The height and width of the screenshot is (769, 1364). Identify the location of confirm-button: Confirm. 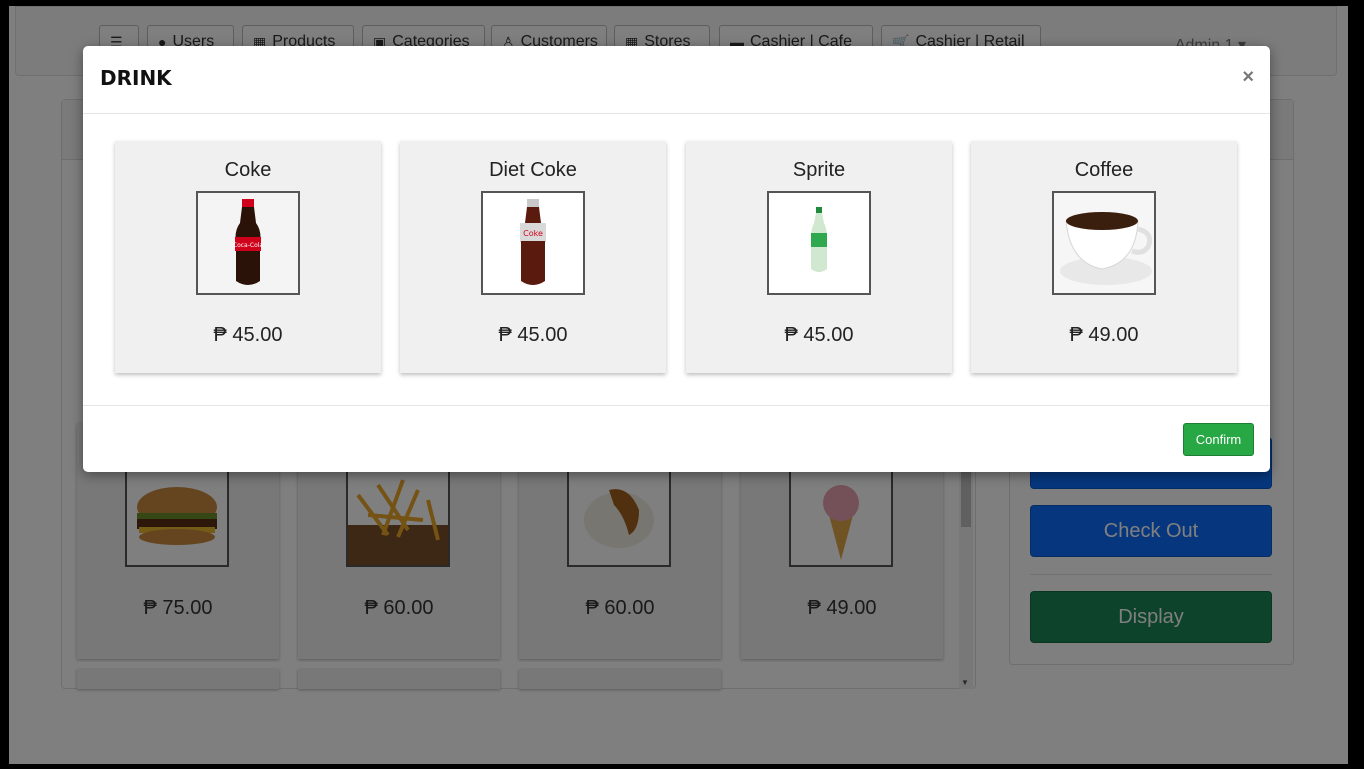
(1218, 439).